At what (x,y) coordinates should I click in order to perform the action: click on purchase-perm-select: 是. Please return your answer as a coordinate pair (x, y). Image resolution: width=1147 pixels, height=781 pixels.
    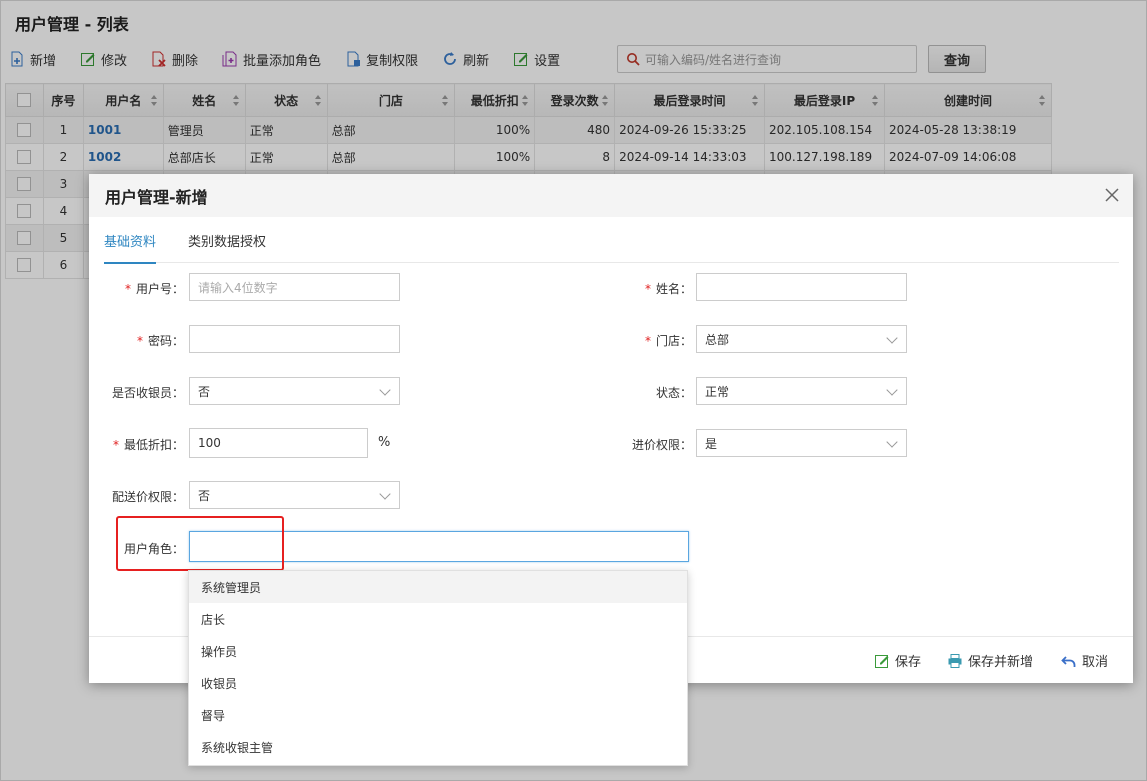
    Looking at the image, I should click on (801, 443).